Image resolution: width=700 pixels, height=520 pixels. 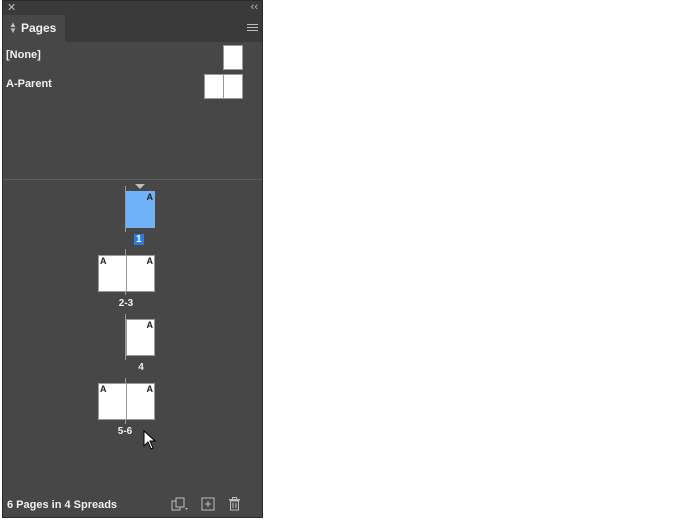 I want to click on spread-label-1: 1, so click(x=139, y=239).